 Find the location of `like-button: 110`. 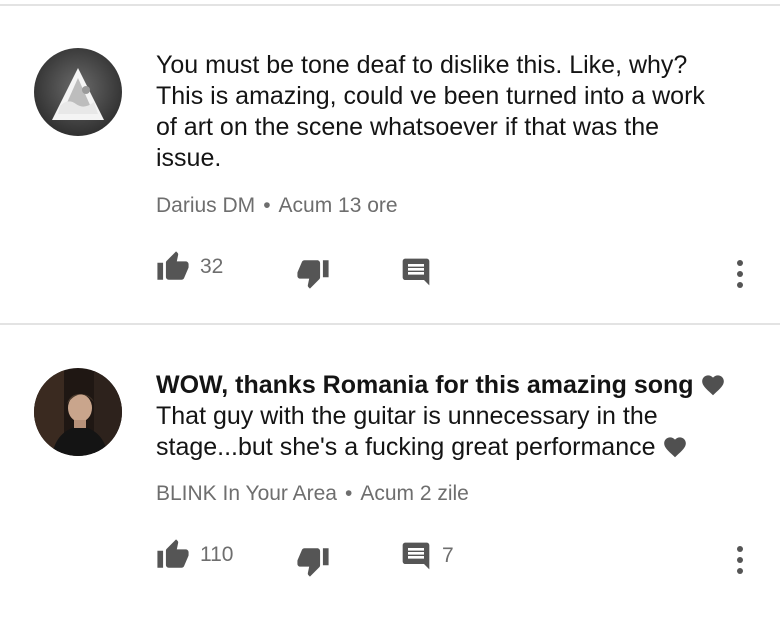

like-button: 110 is located at coordinates (194, 555).